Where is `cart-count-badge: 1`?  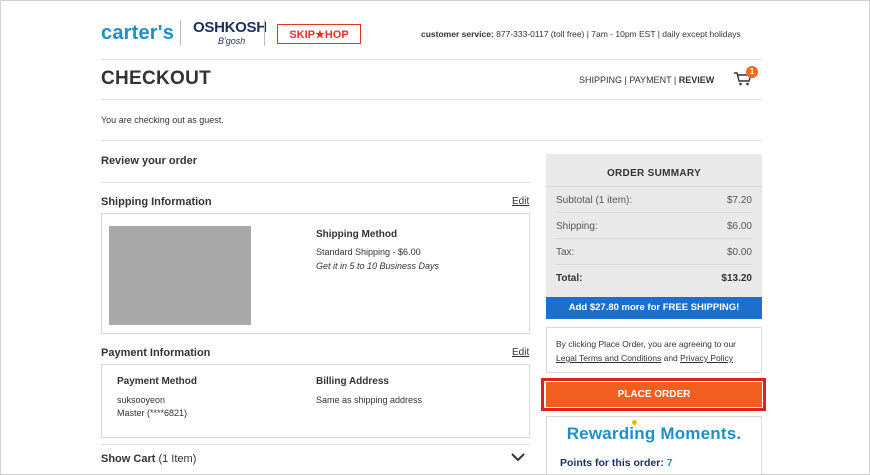
cart-count-badge: 1 is located at coordinates (752, 72).